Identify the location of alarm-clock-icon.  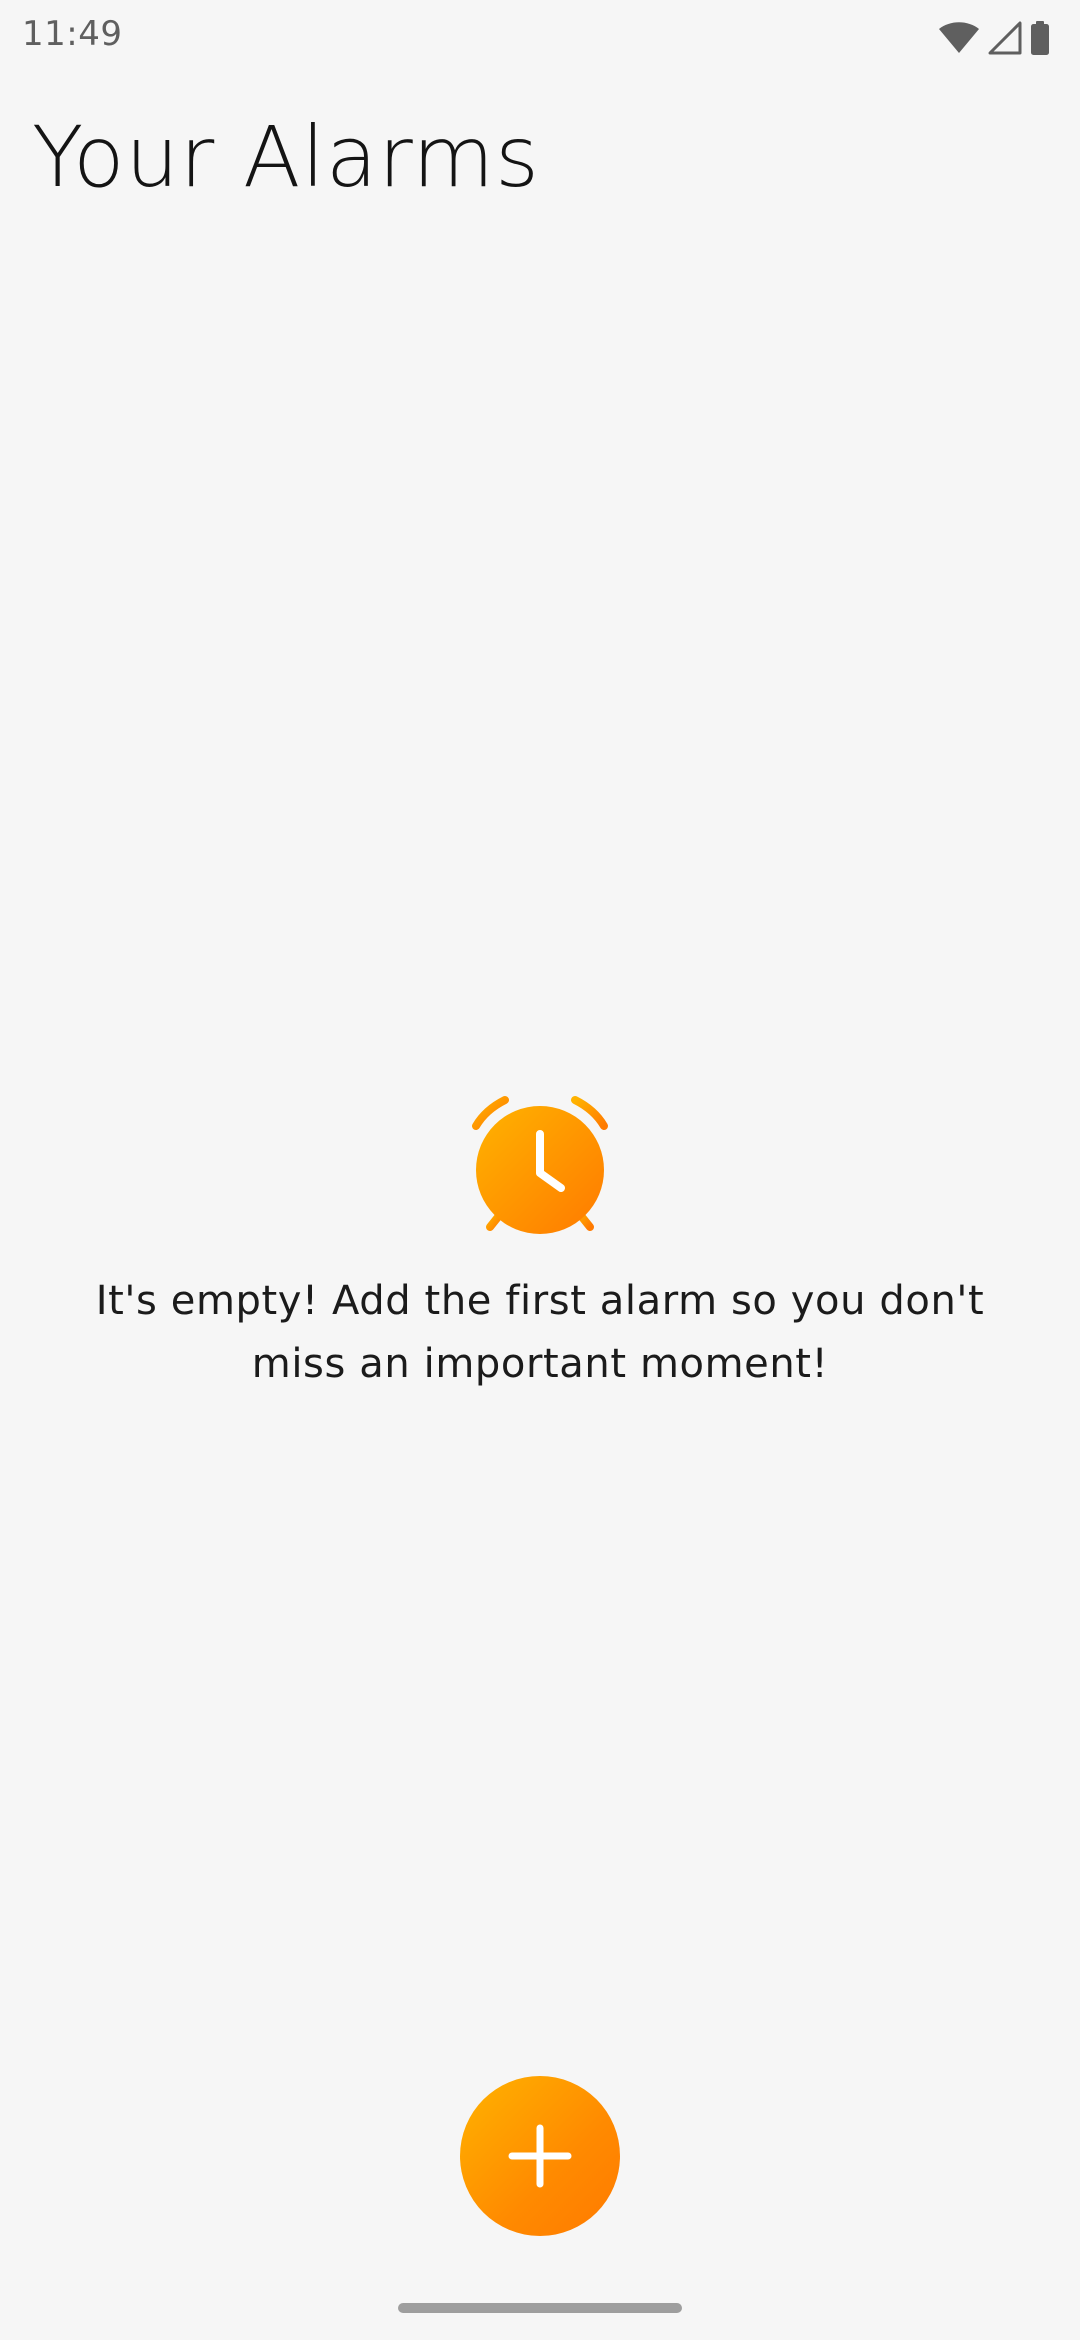
(540, 1165).